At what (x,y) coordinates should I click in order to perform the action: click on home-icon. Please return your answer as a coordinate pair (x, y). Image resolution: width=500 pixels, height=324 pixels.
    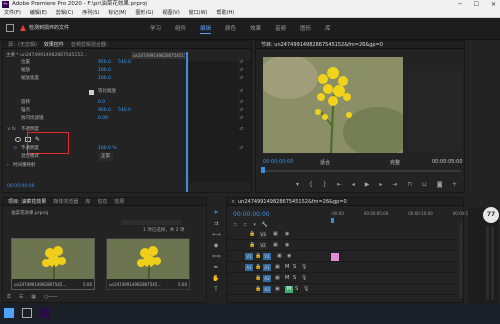
    Looking at the image, I should click on (10, 28).